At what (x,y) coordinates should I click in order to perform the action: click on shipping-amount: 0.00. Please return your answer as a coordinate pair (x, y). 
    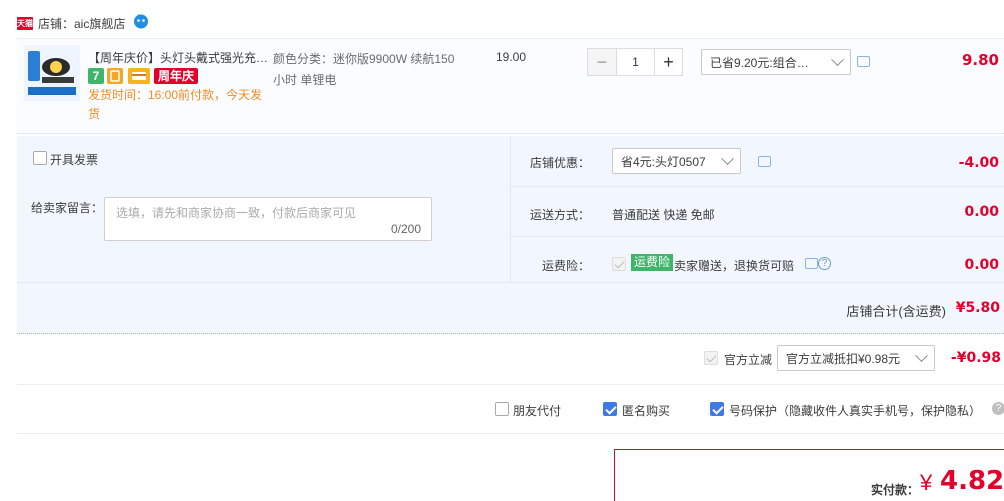
    Looking at the image, I should click on (981, 212).